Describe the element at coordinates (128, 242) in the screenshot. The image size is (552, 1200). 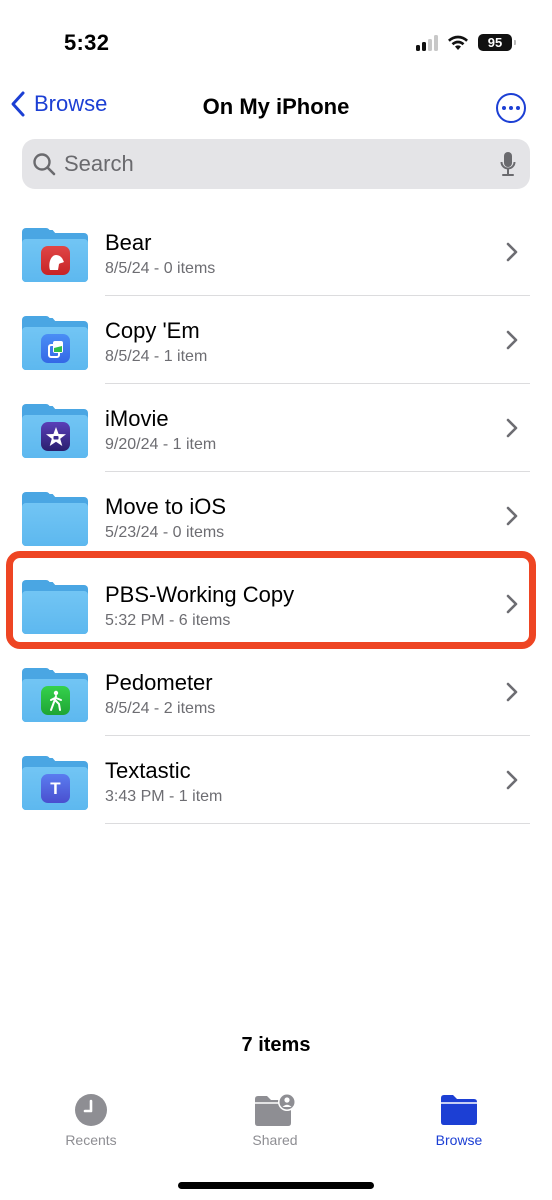
I see `folder-name: Bear` at that location.